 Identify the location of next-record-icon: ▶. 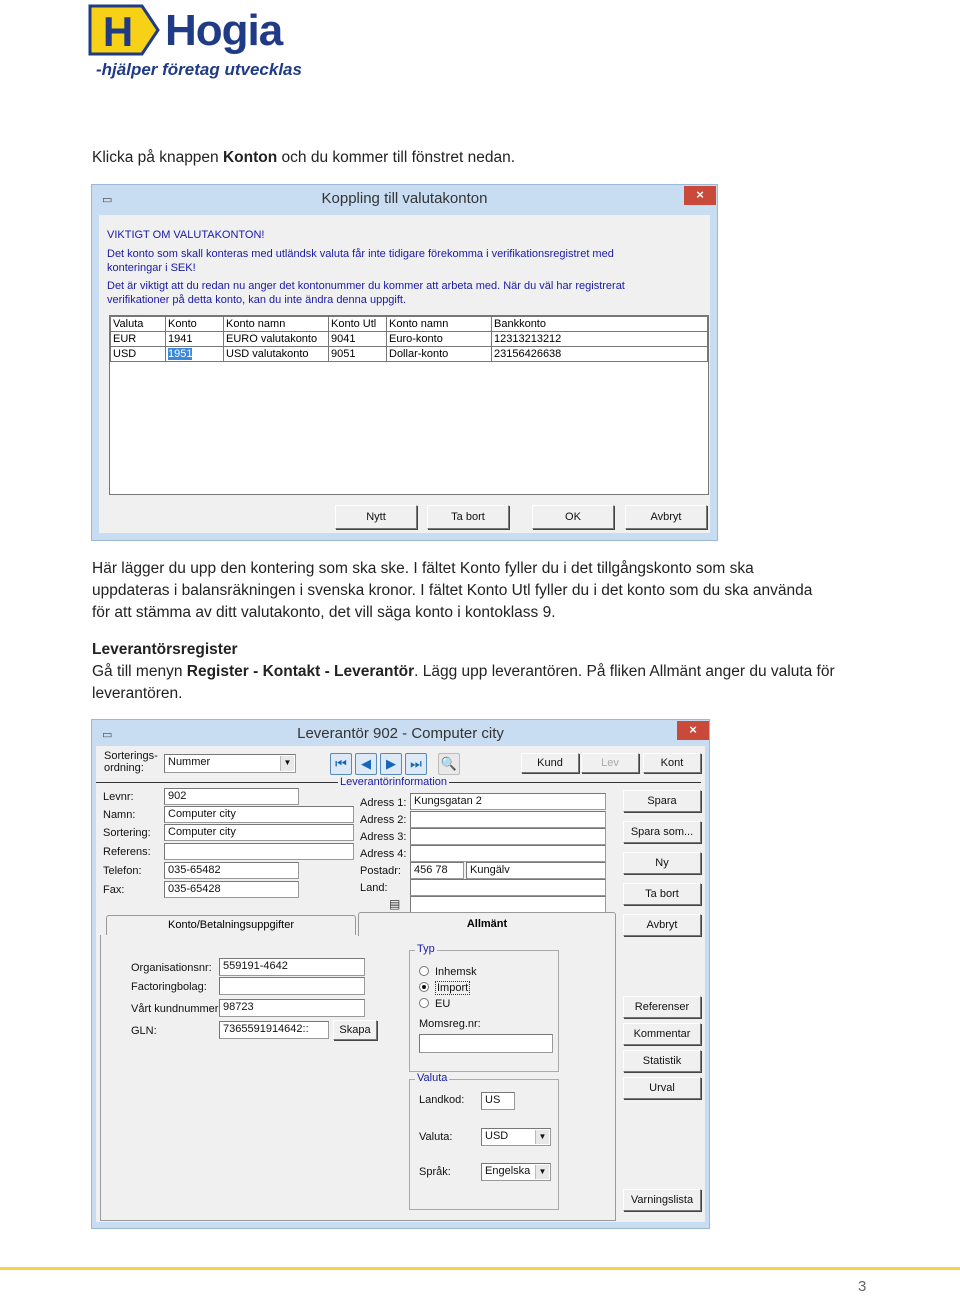
(391, 764).